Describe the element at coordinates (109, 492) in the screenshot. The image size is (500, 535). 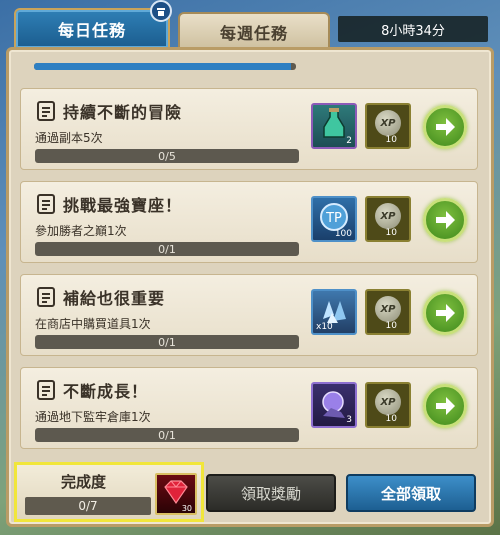
I see `completion-box: 完成度 0/7 30` at that location.